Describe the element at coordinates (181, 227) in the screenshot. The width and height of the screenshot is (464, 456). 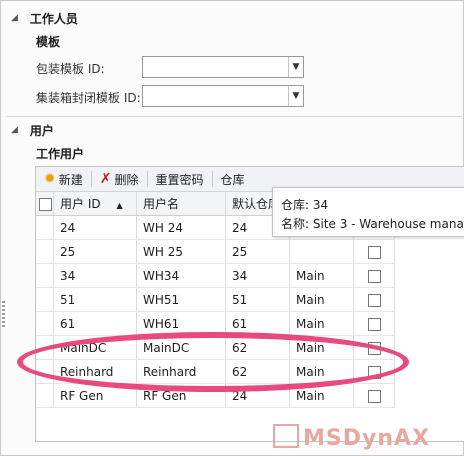
I see `cell-user-name: WH 24` at that location.